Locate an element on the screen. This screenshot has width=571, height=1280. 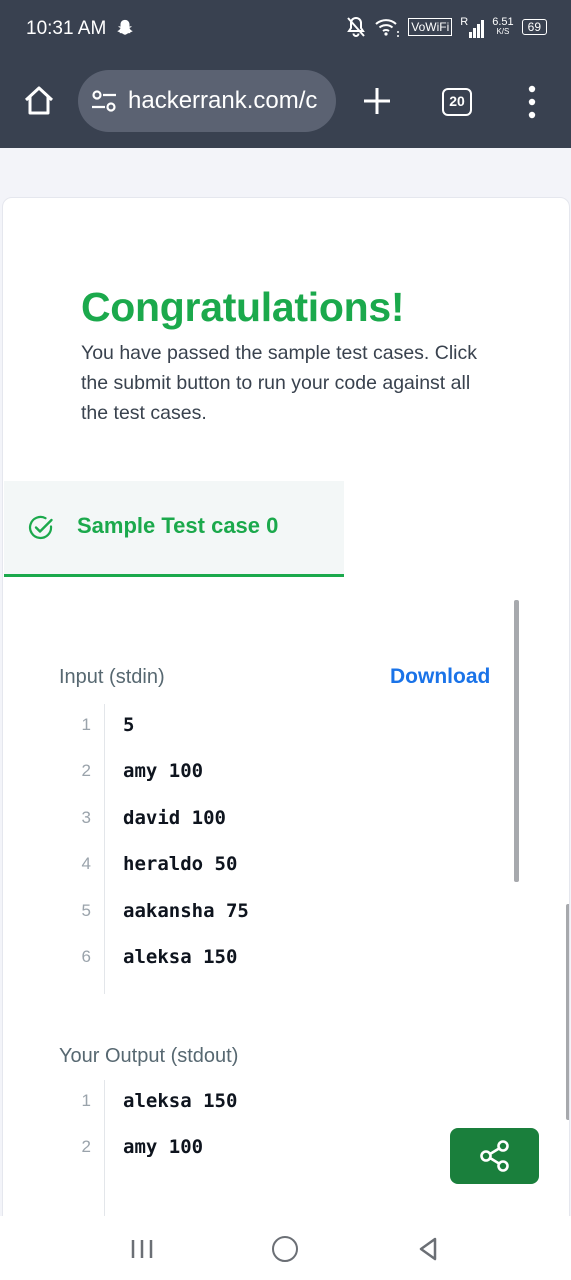
page-scrollbar is located at coordinates (567, 1012).